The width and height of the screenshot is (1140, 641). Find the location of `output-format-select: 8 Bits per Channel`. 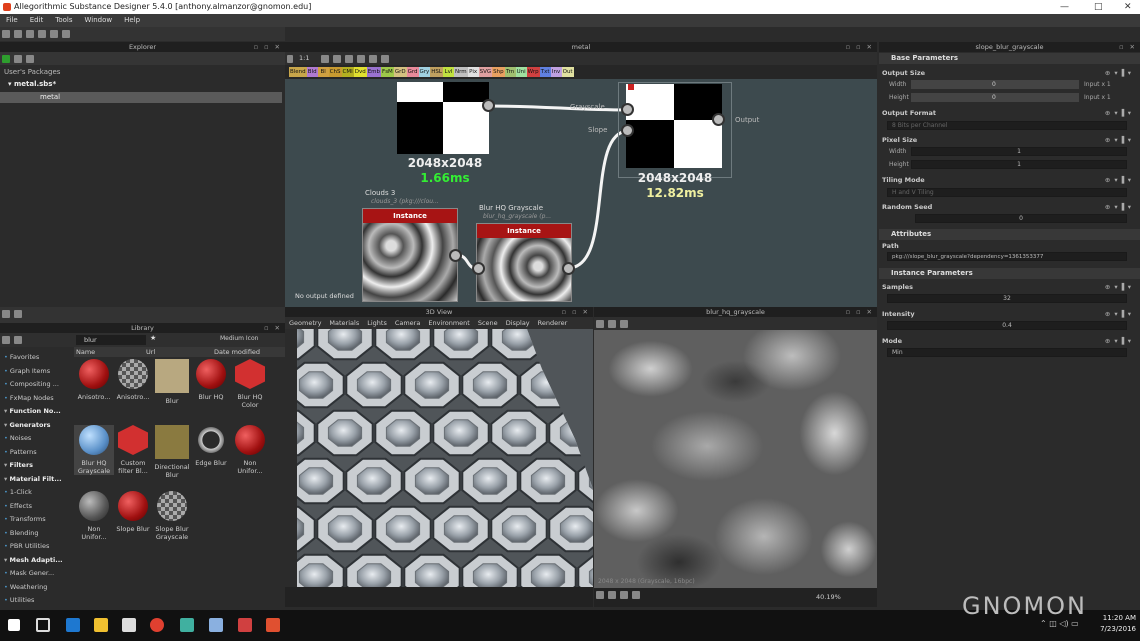

output-format-select: 8 Bits per Channel is located at coordinates (1007, 125).